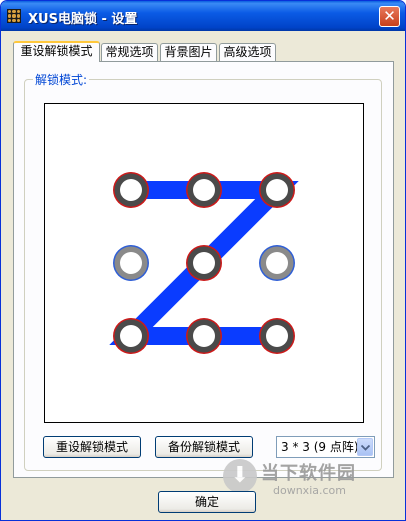 This screenshot has width=406, height=521. What do you see at coordinates (92, 447) in the screenshot?
I see `reset-pattern-button: 重设解锁模式` at bounding box center [92, 447].